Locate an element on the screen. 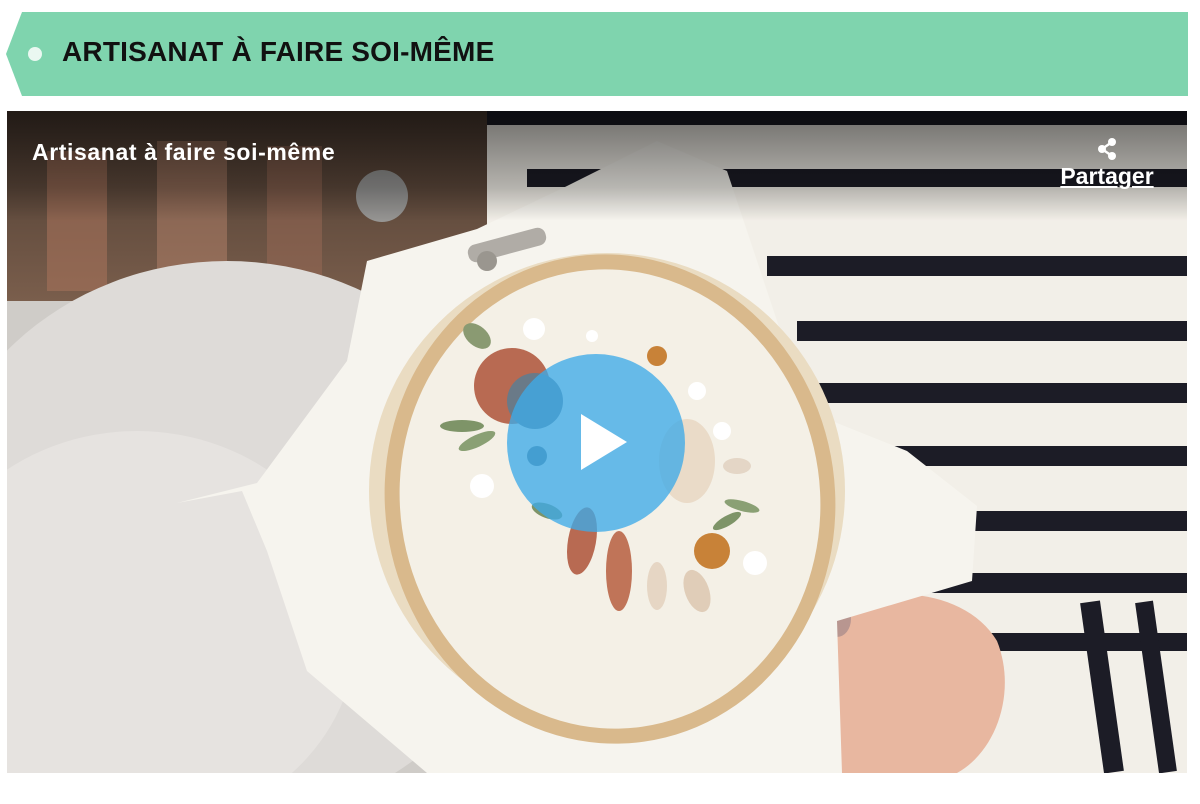 The width and height of the screenshot is (1200, 804). section-banner: ARTISANAT À FAIRE SOI-MÊME is located at coordinates (597, 54).